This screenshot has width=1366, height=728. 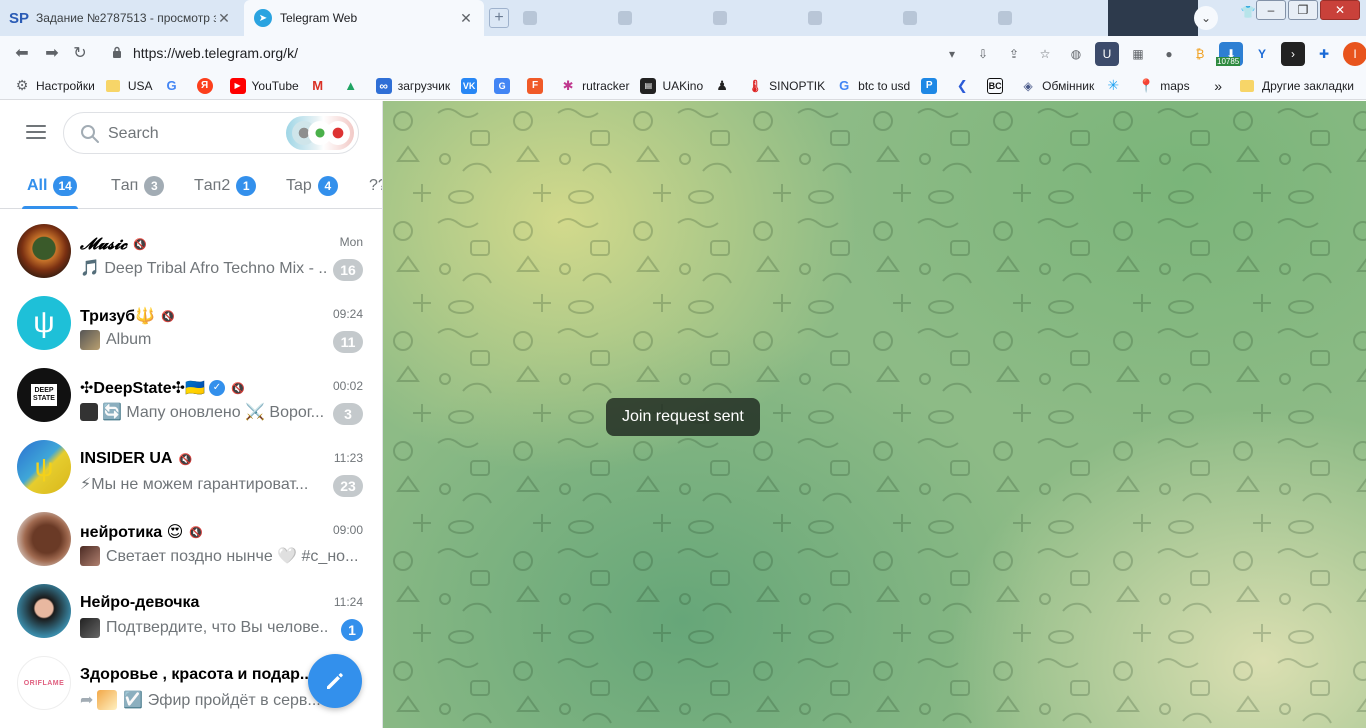 What do you see at coordinates (90, 340) in the screenshot?
I see `album-thumbnail` at bounding box center [90, 340].